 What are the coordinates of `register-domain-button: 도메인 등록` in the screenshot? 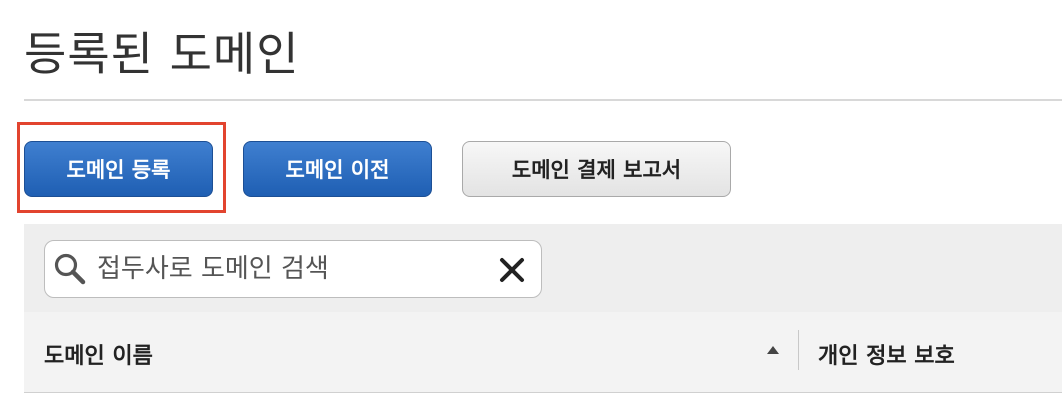 It's located at (118, 169).